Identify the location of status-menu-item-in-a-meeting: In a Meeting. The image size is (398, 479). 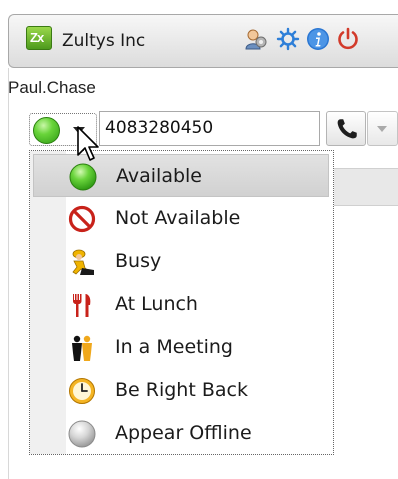
(181, 347).